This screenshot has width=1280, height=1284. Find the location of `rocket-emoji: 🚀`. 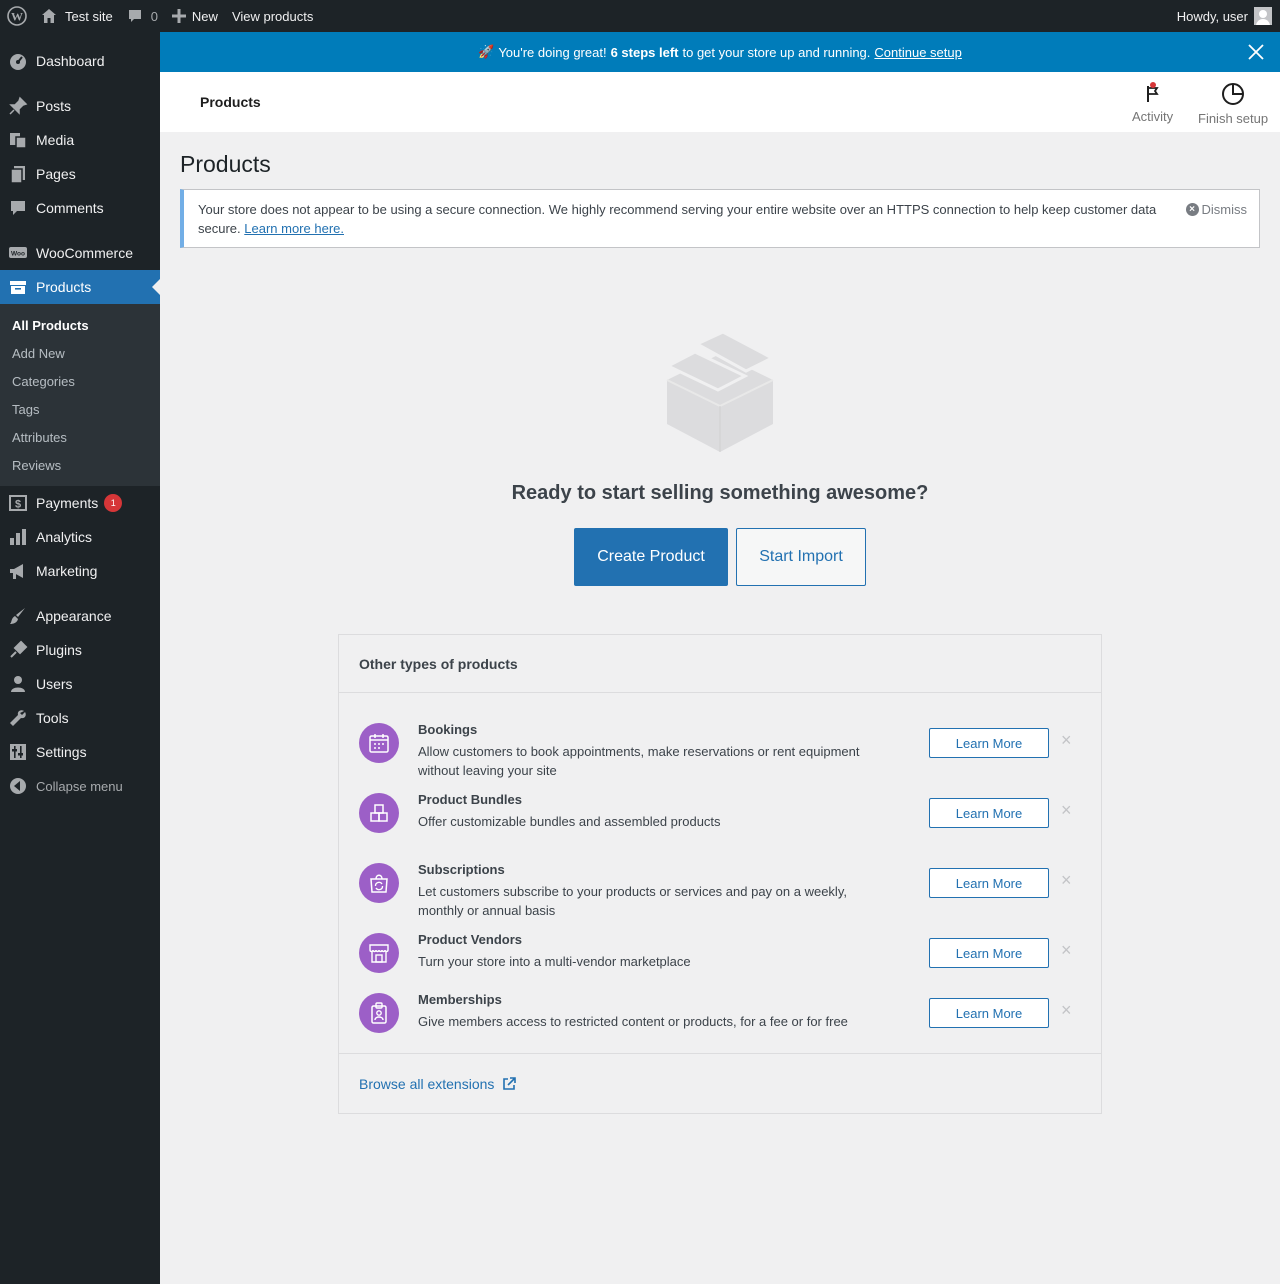

rocket-emoji: 🚀 is located at coordinates (486, 51).